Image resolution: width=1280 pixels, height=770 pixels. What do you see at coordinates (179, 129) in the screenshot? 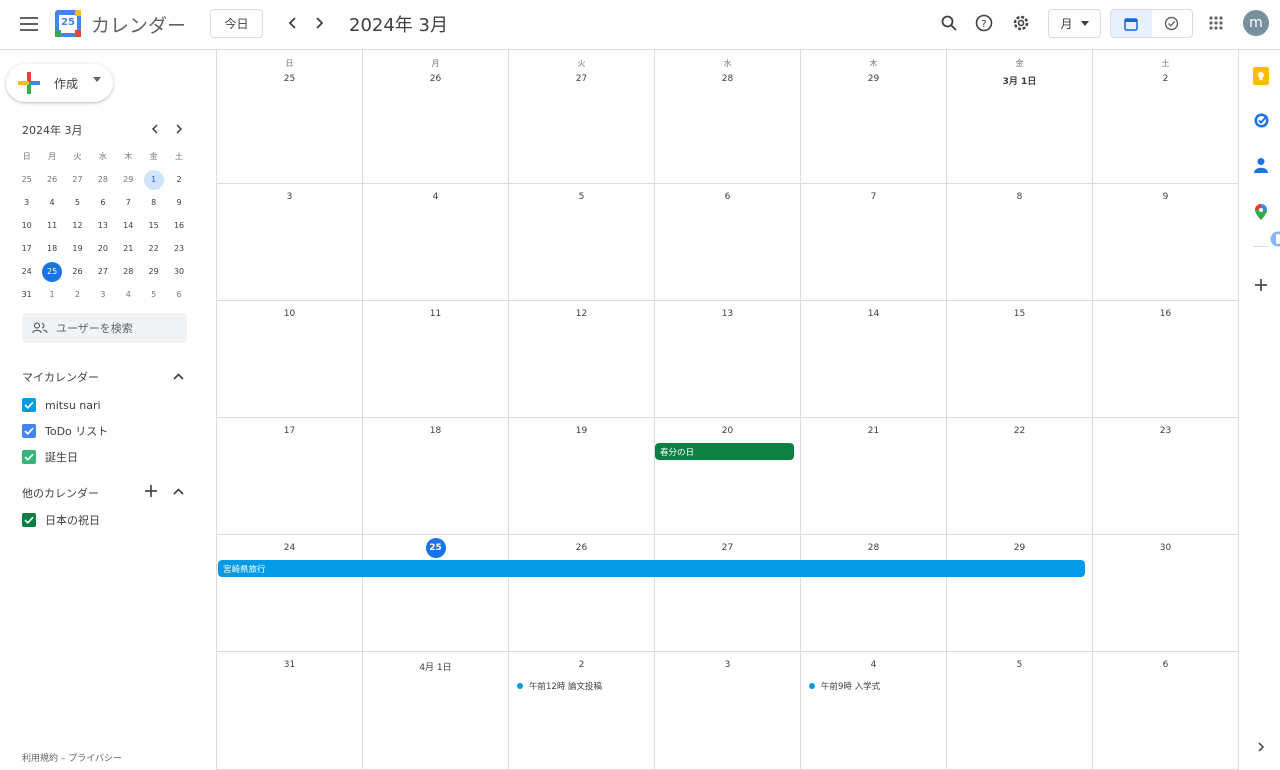
I see `mini-calendar-next-button` at bounding box center [179, 129].